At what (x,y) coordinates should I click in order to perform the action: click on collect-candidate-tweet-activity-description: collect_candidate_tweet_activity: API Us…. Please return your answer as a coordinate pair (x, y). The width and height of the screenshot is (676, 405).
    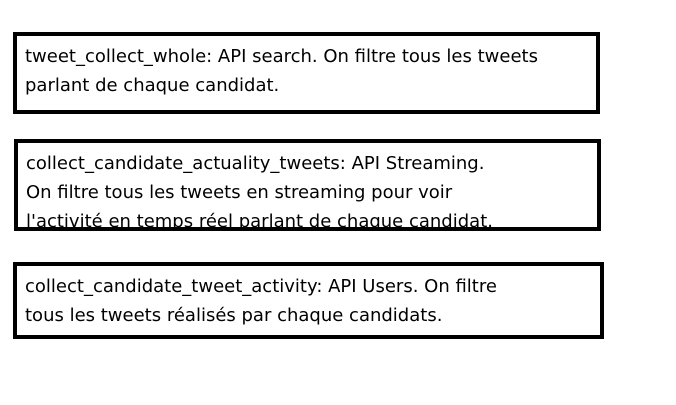
    Looking at the image, I should click on (308, 301).